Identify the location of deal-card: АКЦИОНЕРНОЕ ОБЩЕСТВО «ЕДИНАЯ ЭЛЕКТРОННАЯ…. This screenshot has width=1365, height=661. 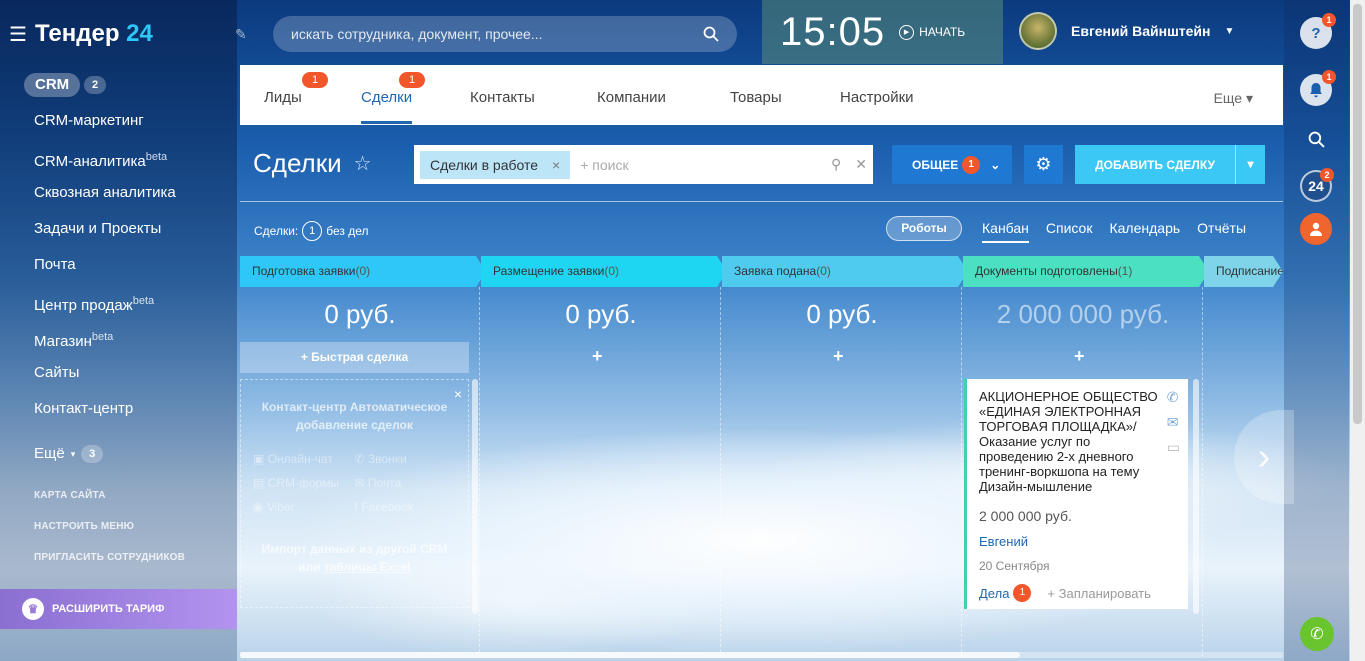
(1076, 494).